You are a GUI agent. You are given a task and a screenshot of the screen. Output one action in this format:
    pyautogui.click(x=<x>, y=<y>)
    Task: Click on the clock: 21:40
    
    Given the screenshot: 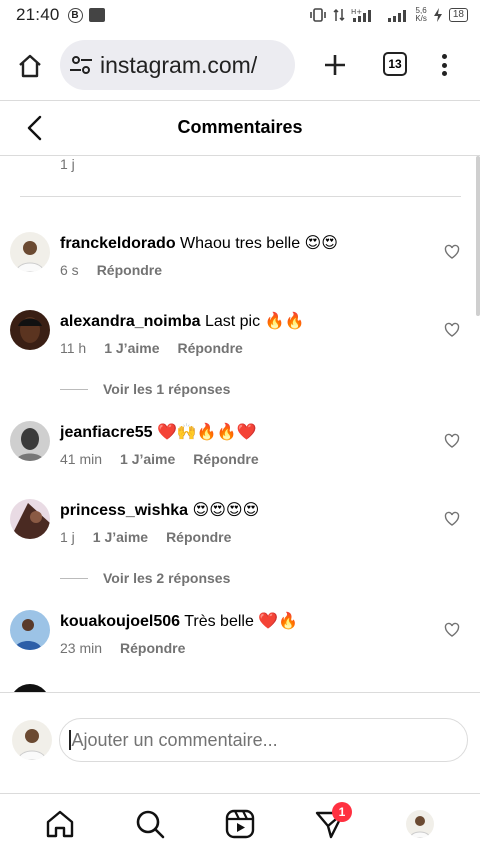 What is the action you would take?
    pyautogui.click(x=38, y=14)
    